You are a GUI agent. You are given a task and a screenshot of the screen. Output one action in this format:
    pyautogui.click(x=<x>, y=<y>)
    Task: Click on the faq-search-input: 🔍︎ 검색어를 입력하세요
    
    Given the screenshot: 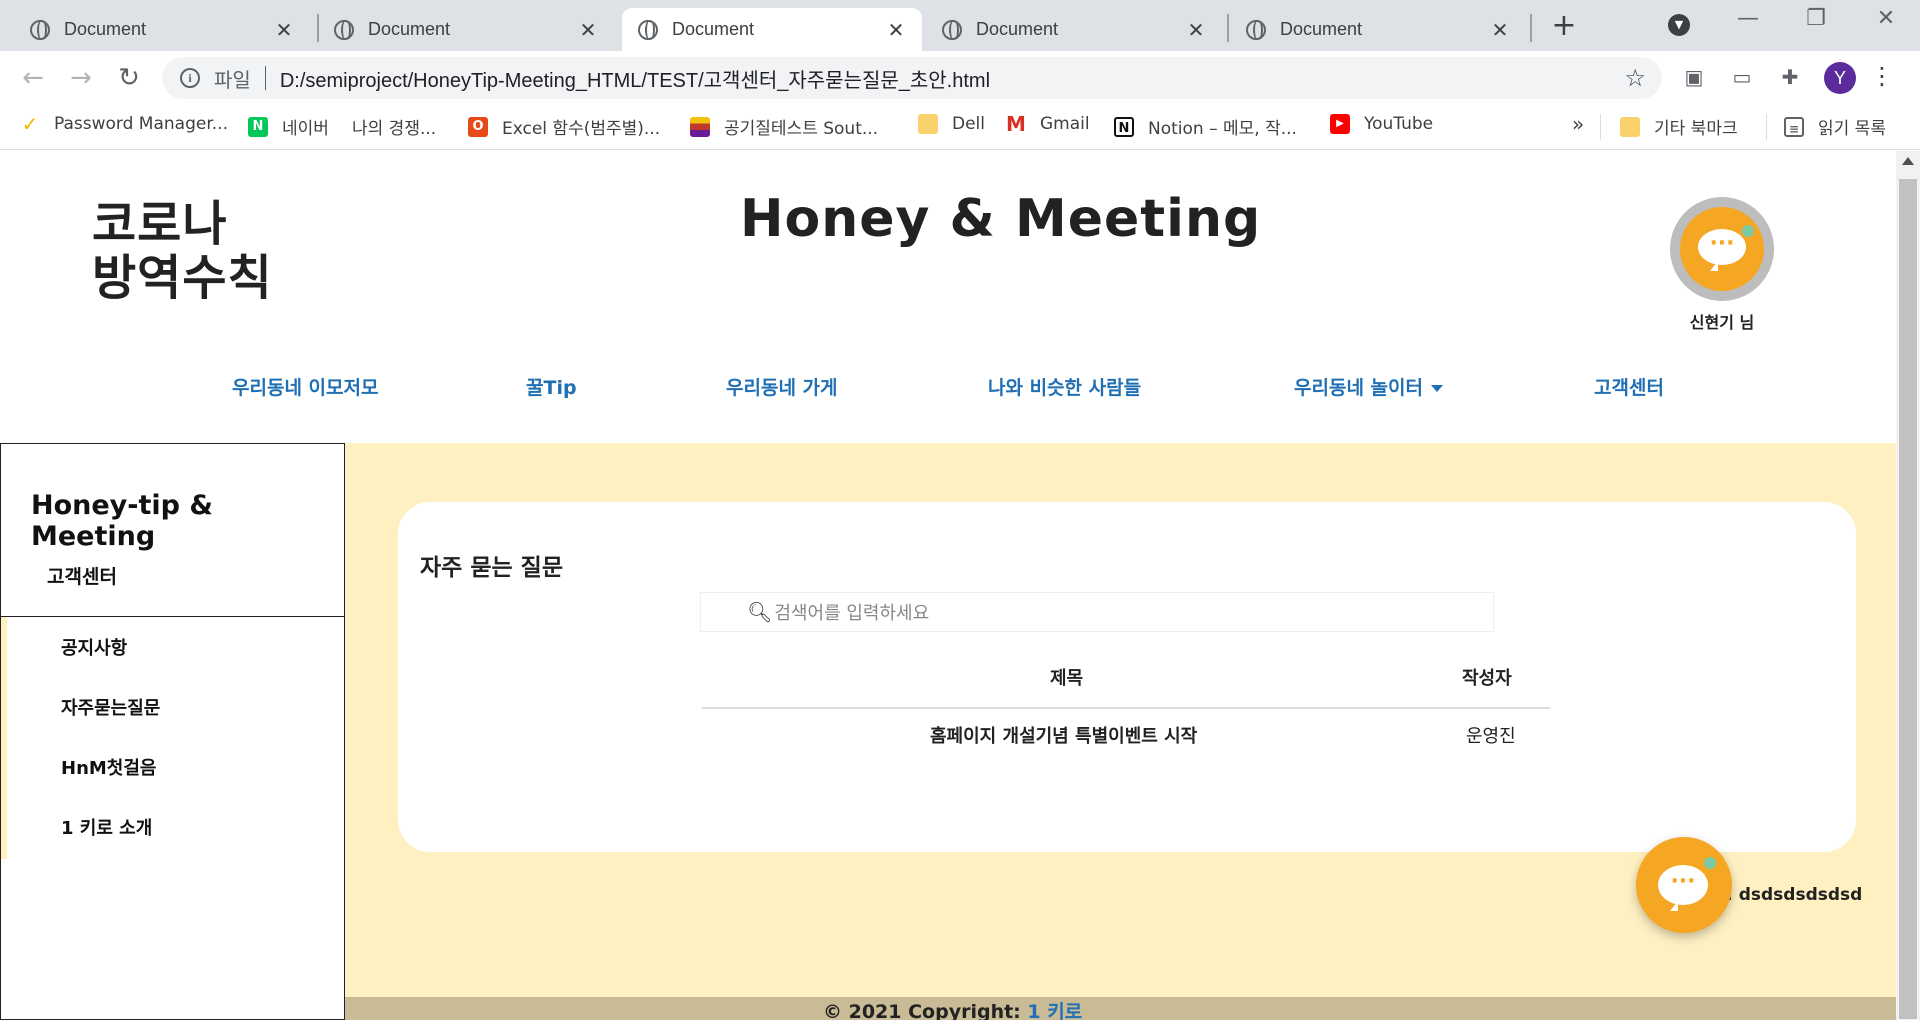 What is the action you would take?
    pyautogui.click(x=1097, y=612)
    